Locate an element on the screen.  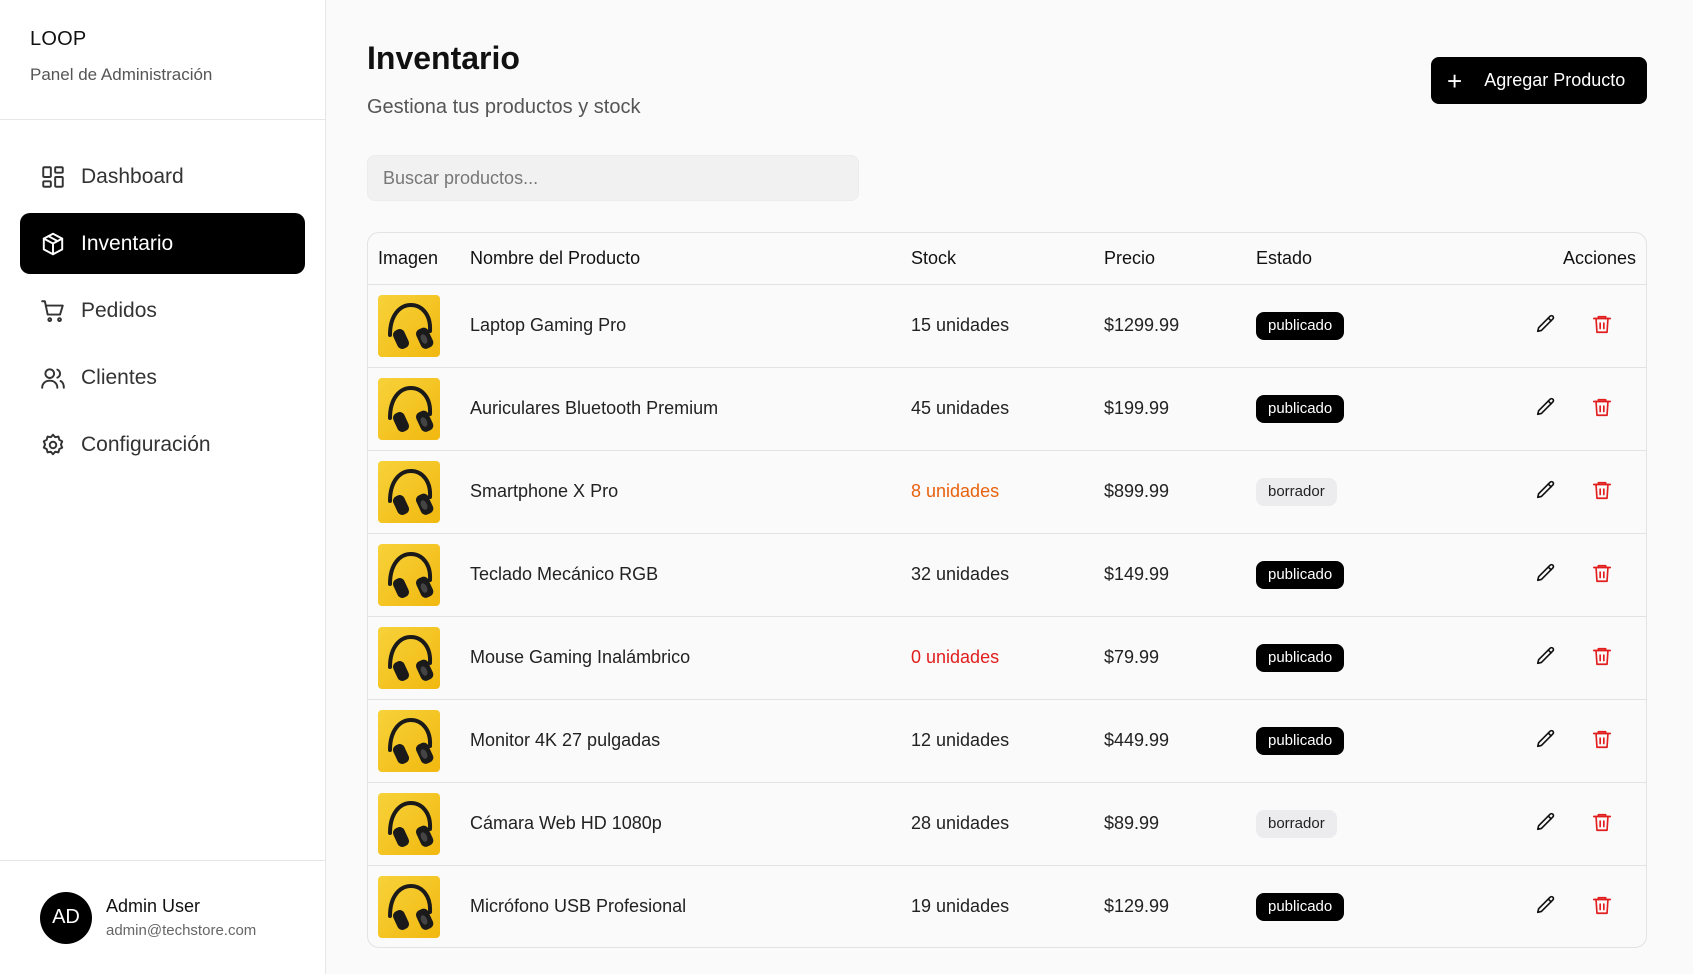
sidebar-item-label: Configuración is located at coordinates (146, 444).